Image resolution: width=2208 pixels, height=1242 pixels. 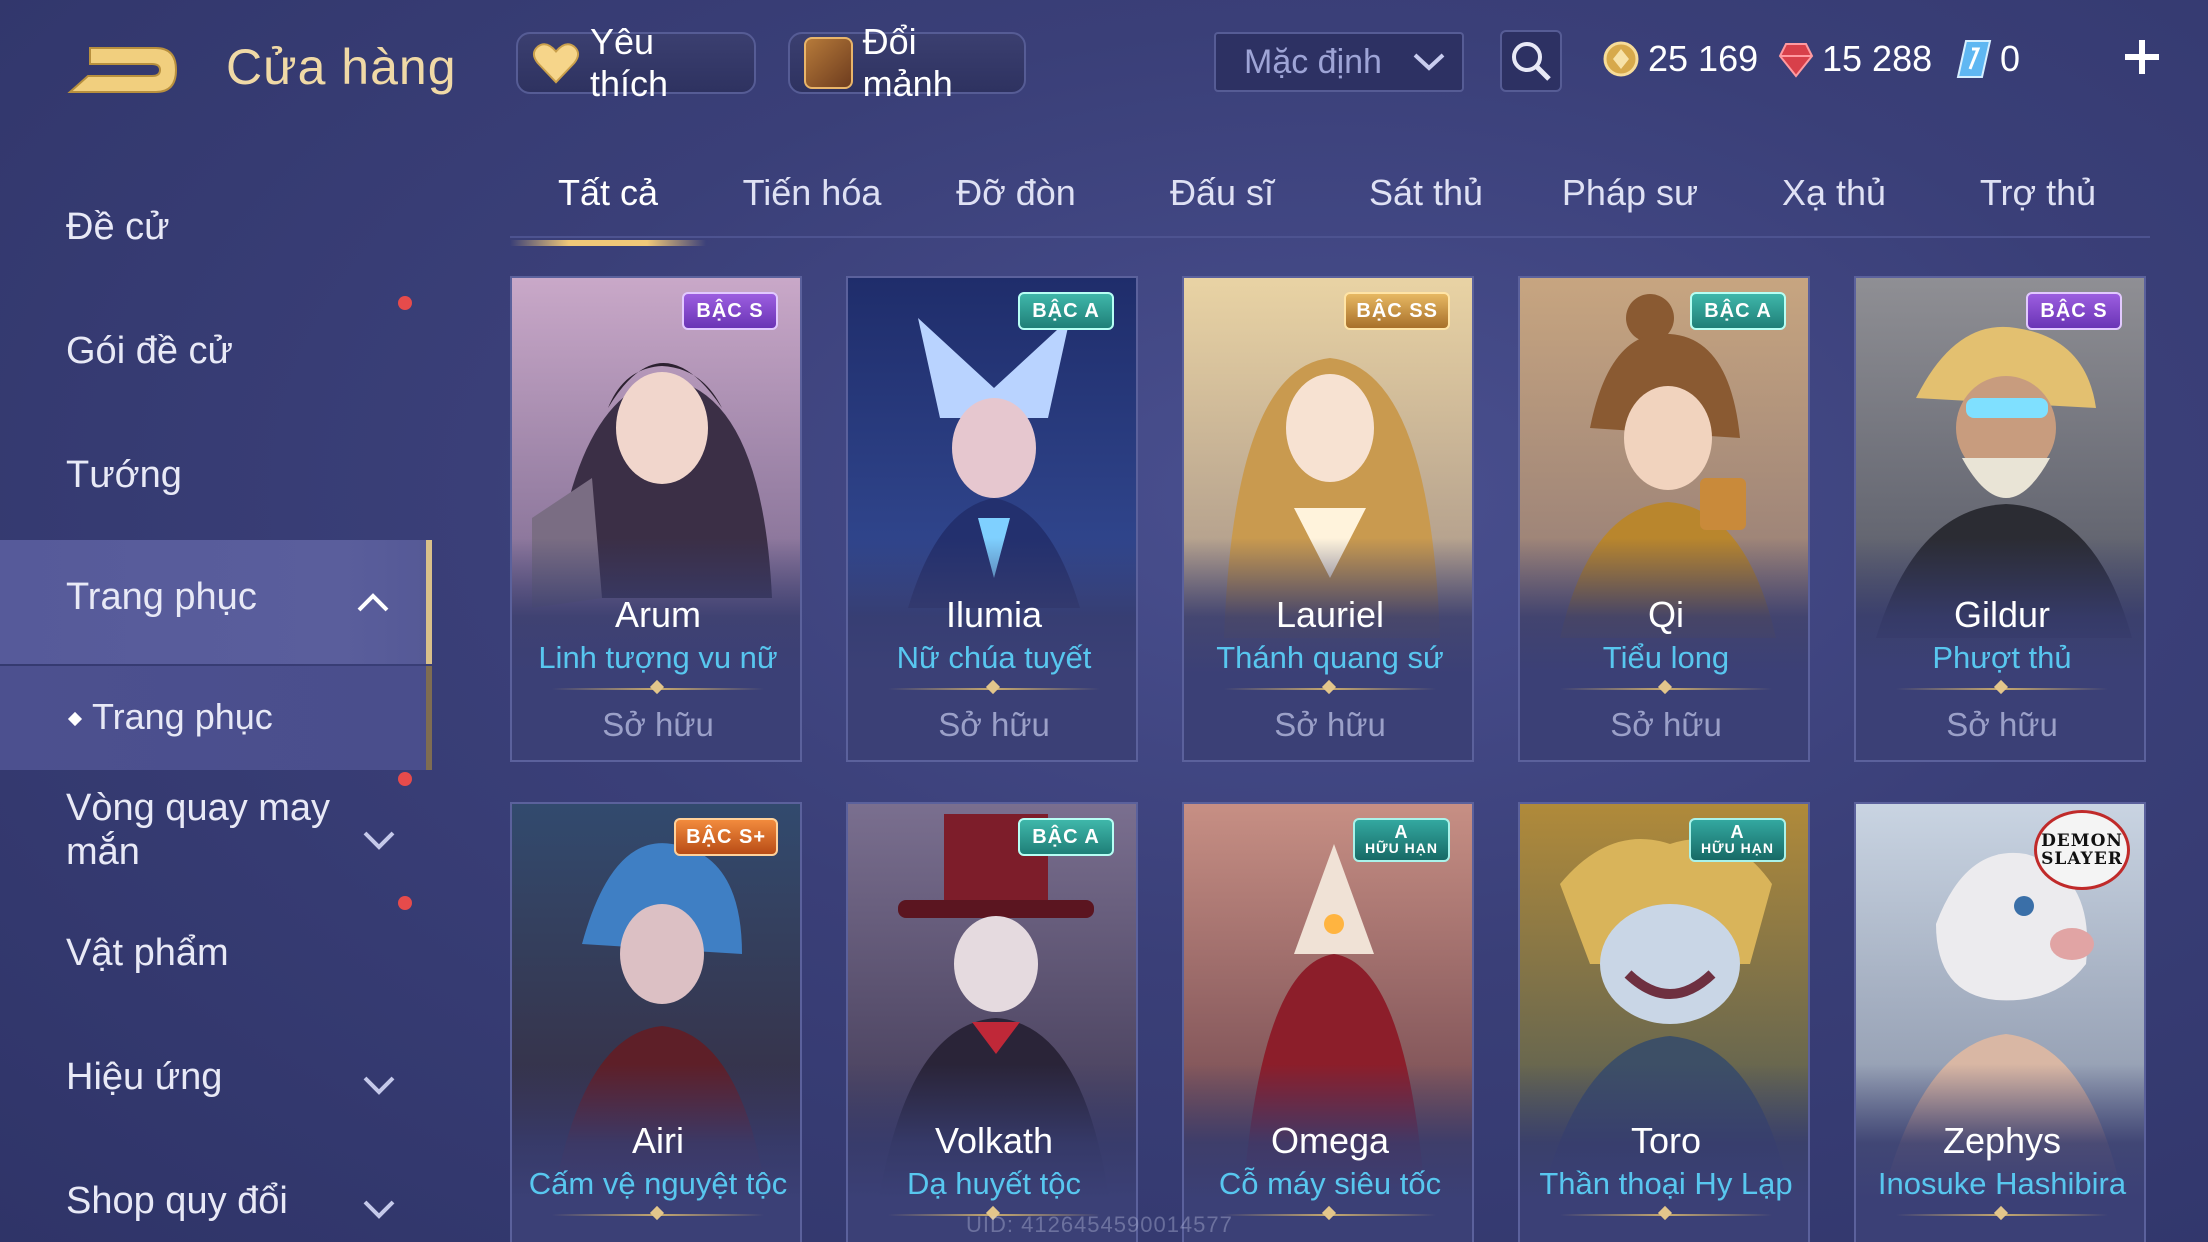 I want to click on tab-assassin: Sát thủ, so click(x=1426, y=202).